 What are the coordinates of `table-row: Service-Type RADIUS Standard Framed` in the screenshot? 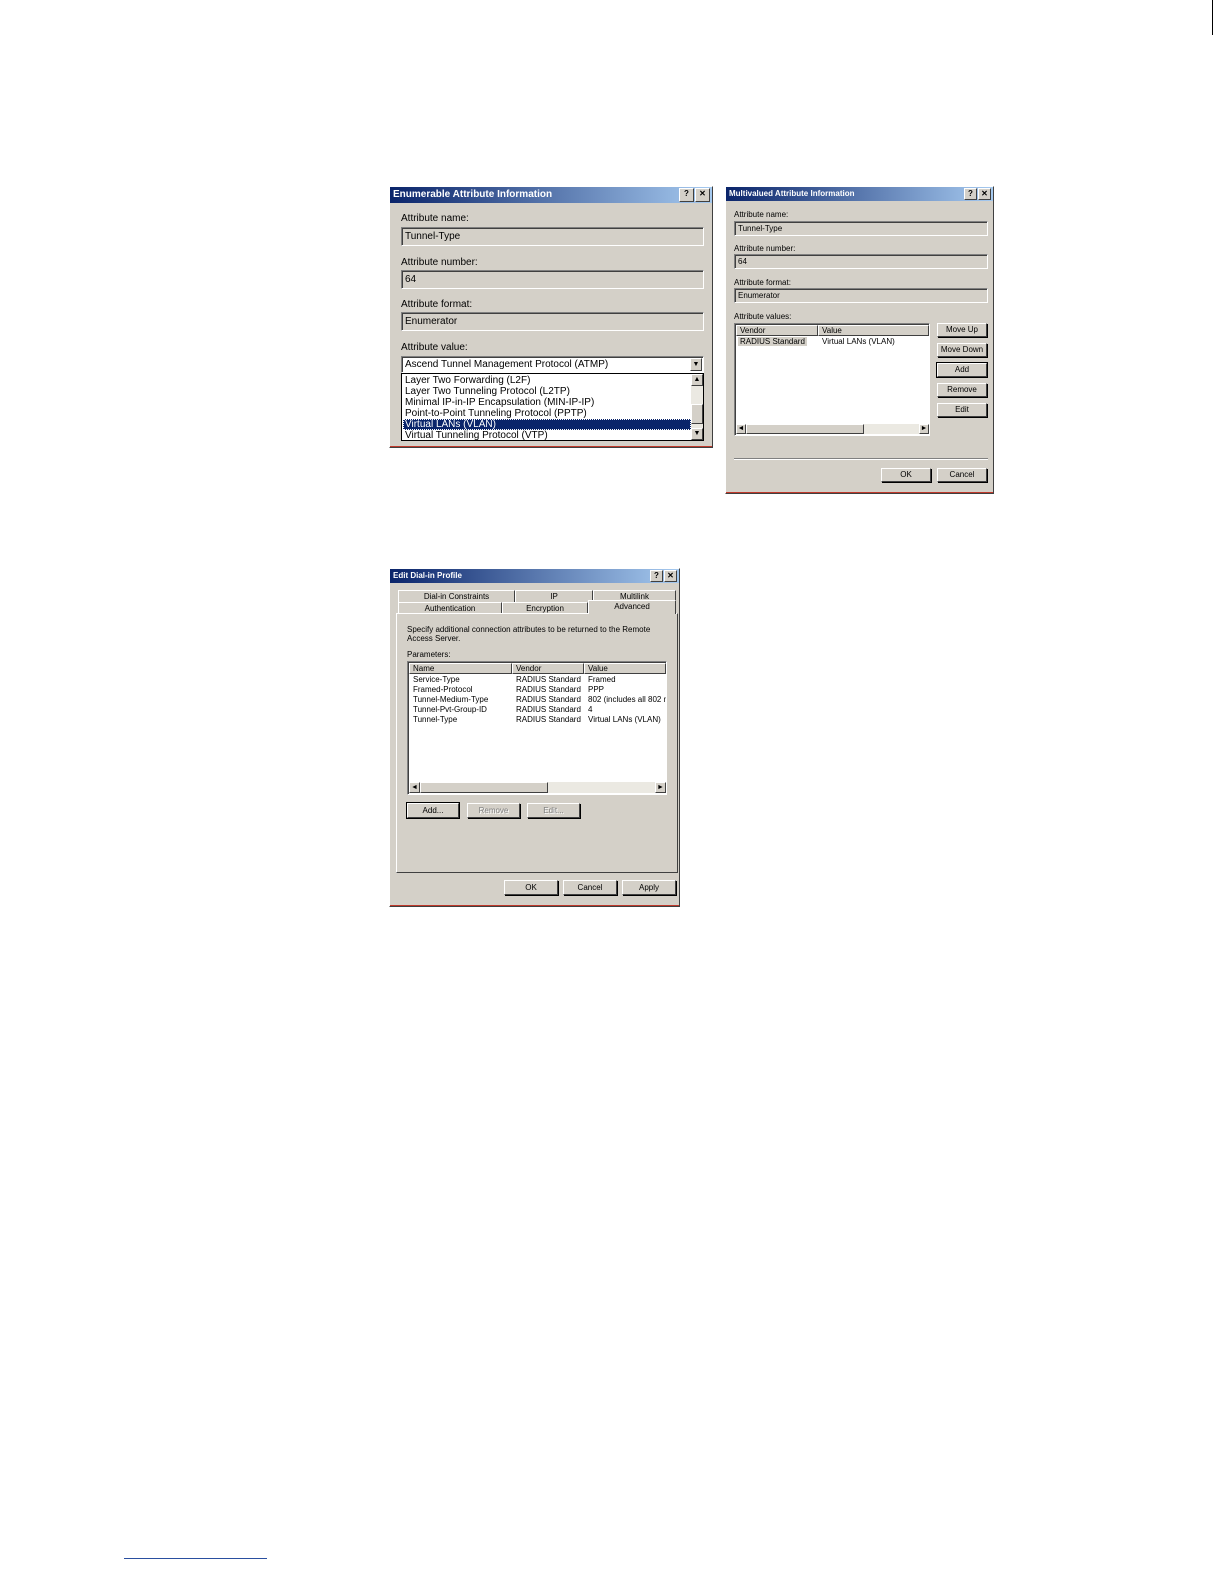 It's located at (537, 680).